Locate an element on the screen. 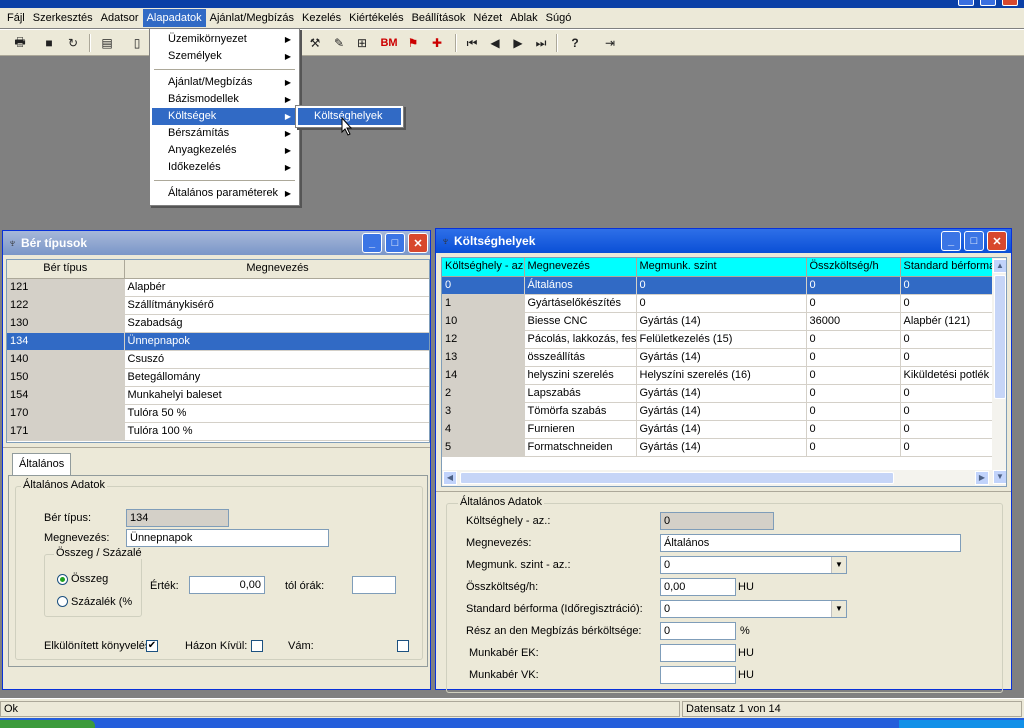 Image resolution: width=1024 pixels, height=728 pixels. table-row: 4 Furnieren Gyártás (14) 0 0 is located at coordinates (718, 429).